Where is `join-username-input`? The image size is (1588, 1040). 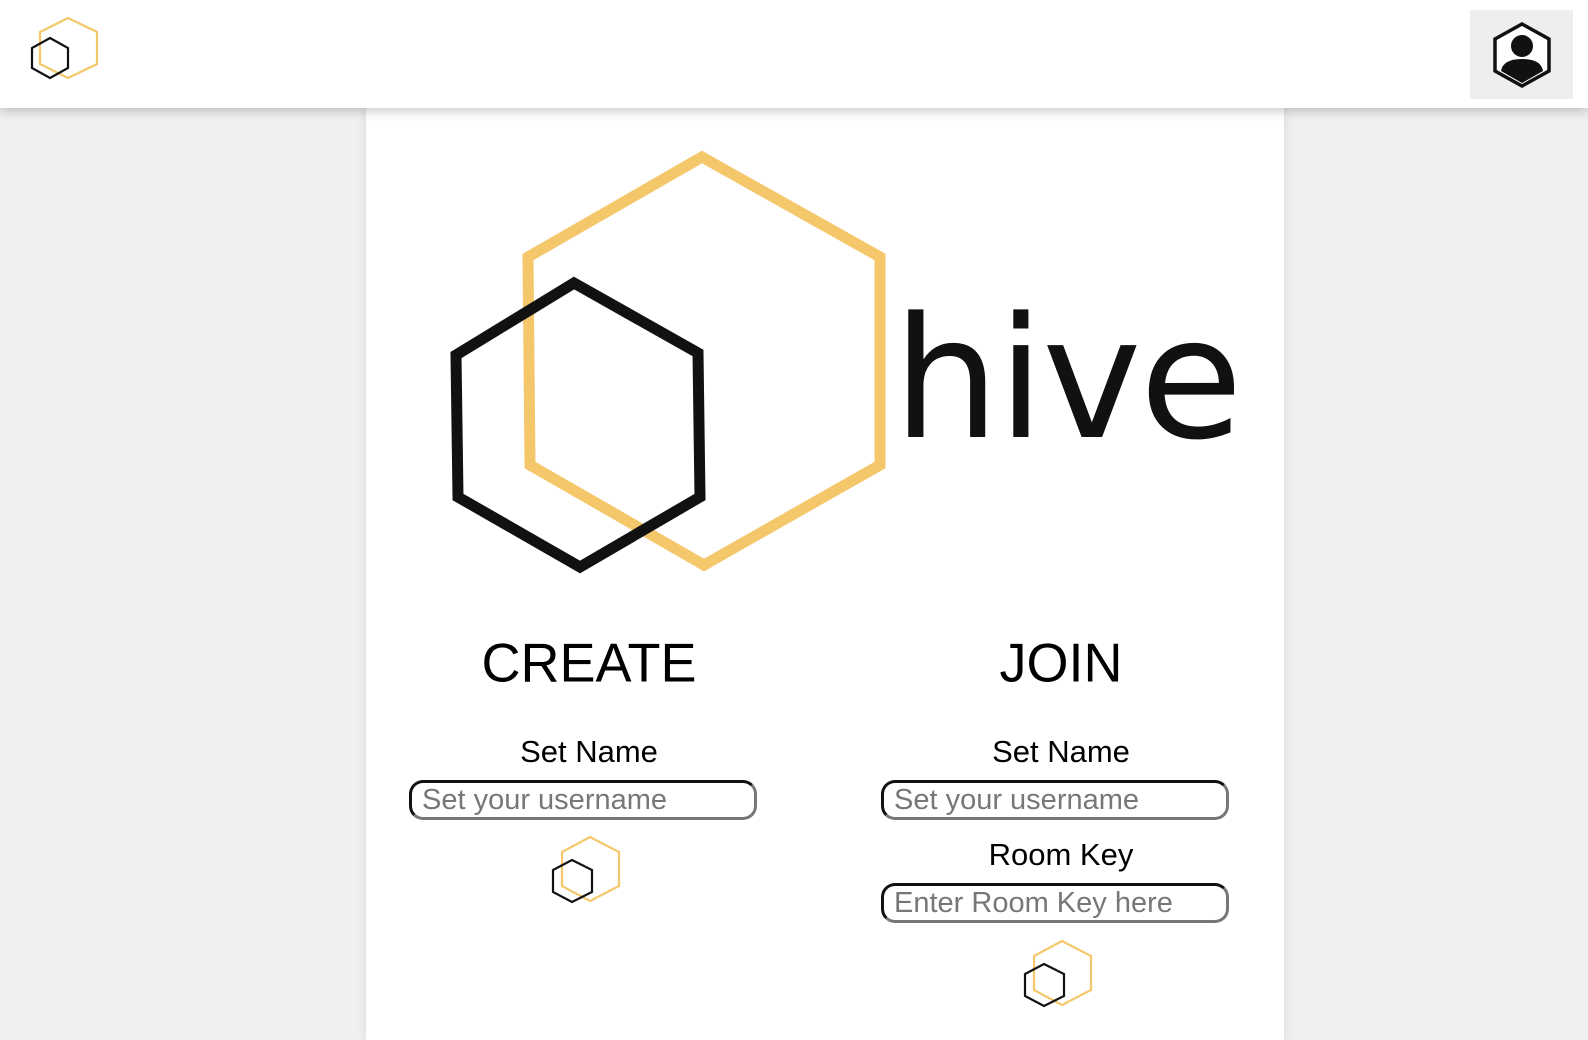 join-username-input is located at coordinates (1055, 800).